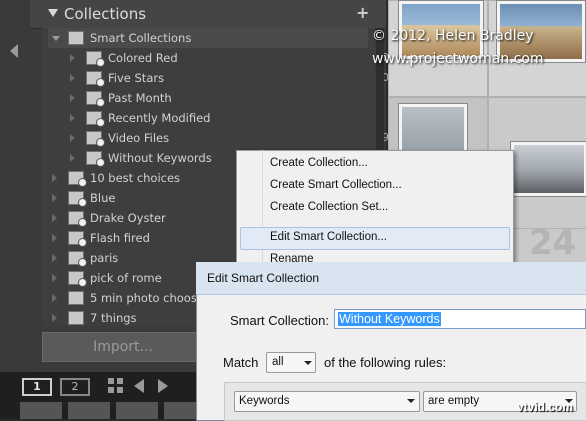 This screenshot has height=421, width=586. Describe the element at coordinates (278, 362) in the screenshot. I see `match-select-value: all` at that location.